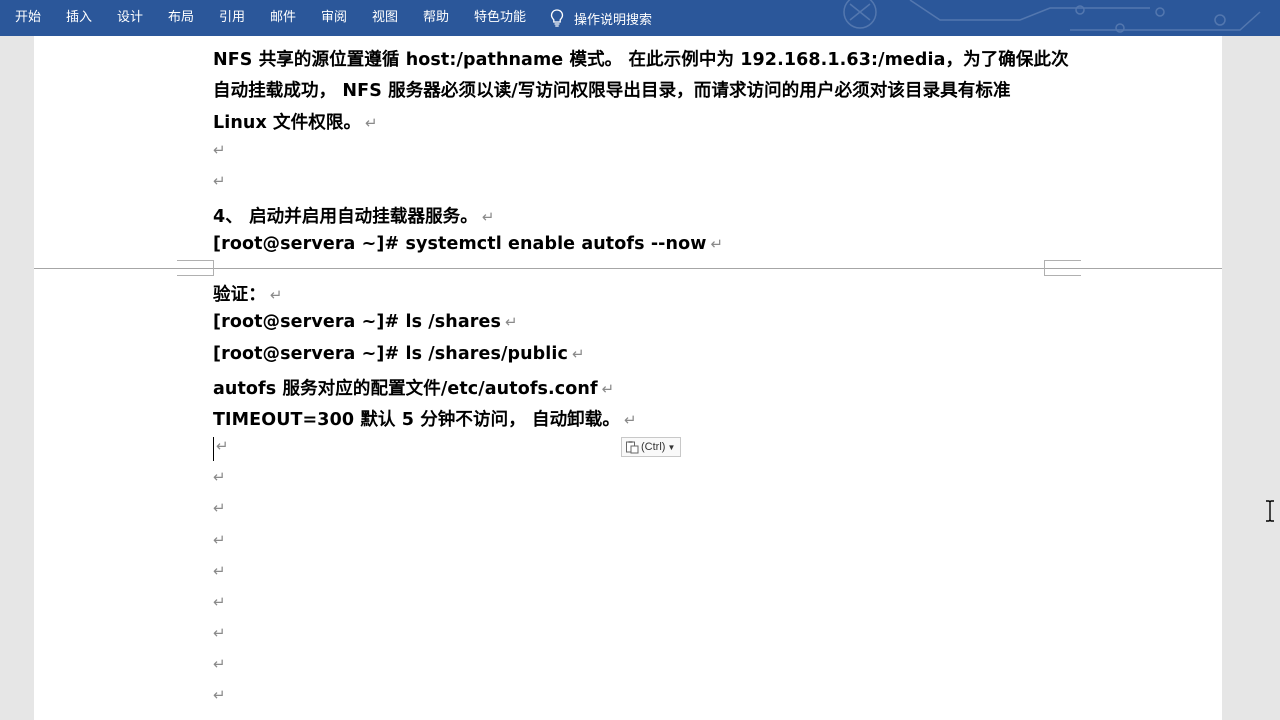 The width and height of the screenshot is (1280, 720). I want to click on tell-me-search: 操作说明搜索, so click(601, 18).